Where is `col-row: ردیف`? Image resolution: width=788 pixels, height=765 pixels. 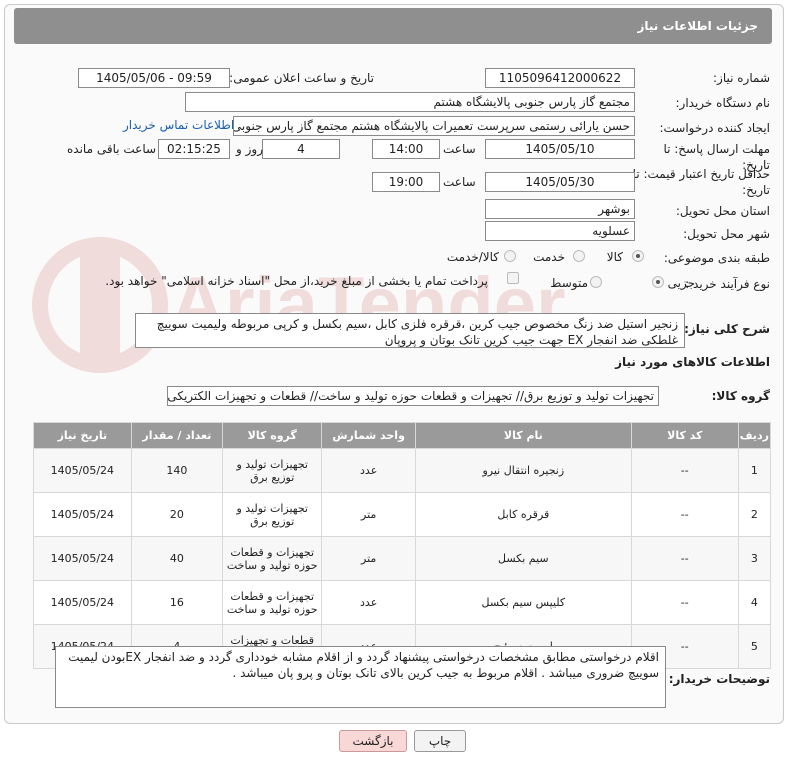 col-row: ردیف is located at coordinates (754, 435).